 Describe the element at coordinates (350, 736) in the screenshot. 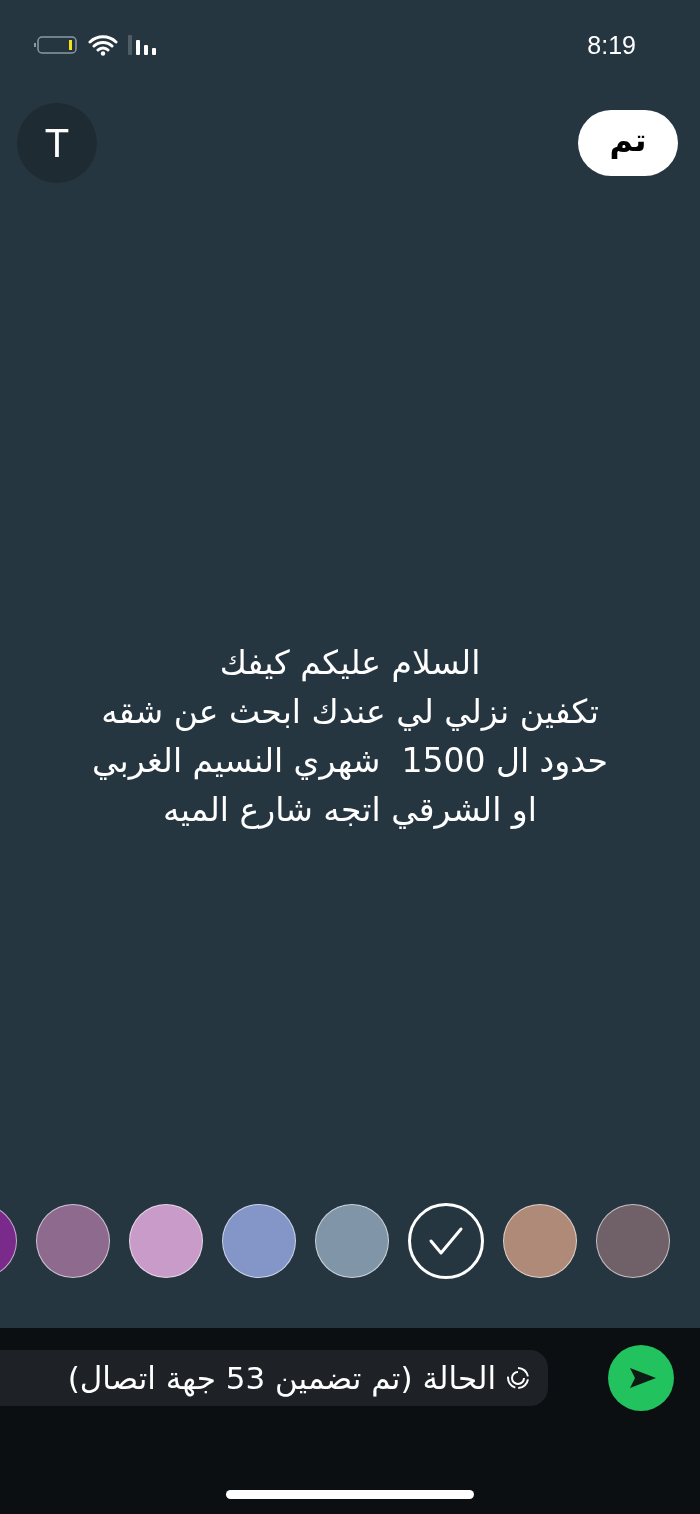

I see `status-message-text: السلام عليكم كيفك تكفين نزلي لي عندك ابحث عن شقه حدود ال 1500 شهري النسيم الغربي او الشرقي اتجه شارع الميه` at that location.